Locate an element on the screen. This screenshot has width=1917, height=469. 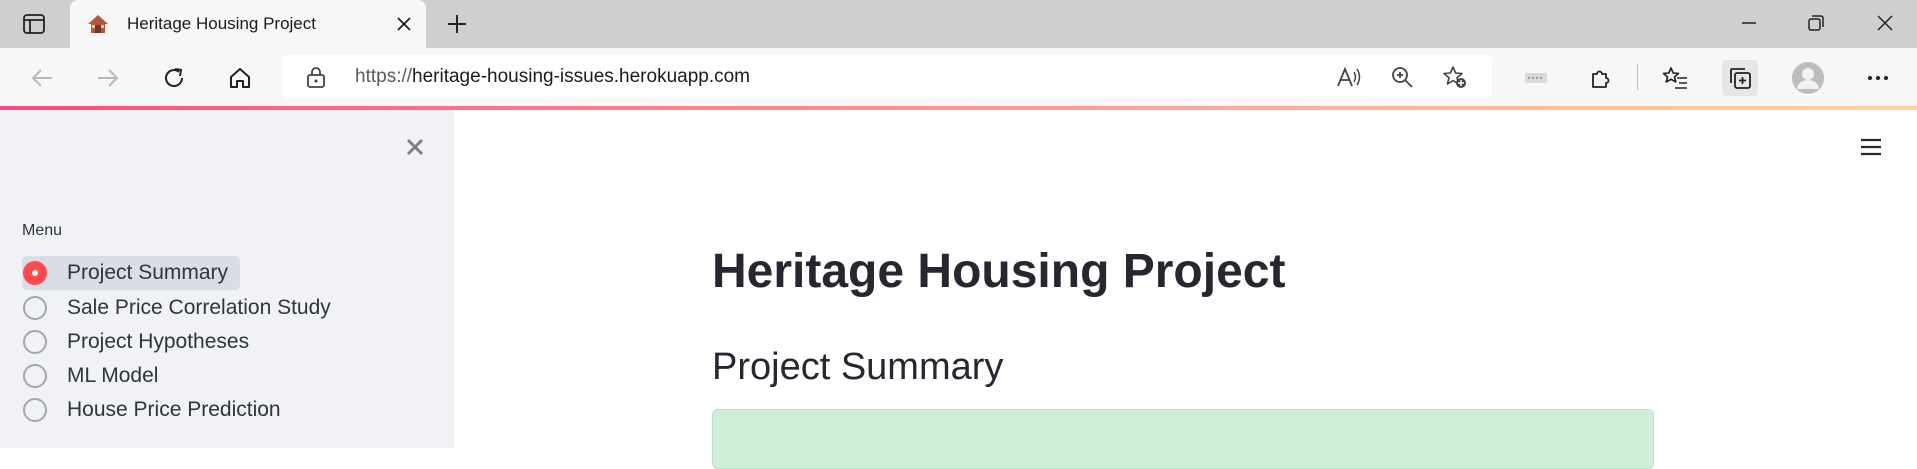
close-window-button is located at coordinates (1885, 23).